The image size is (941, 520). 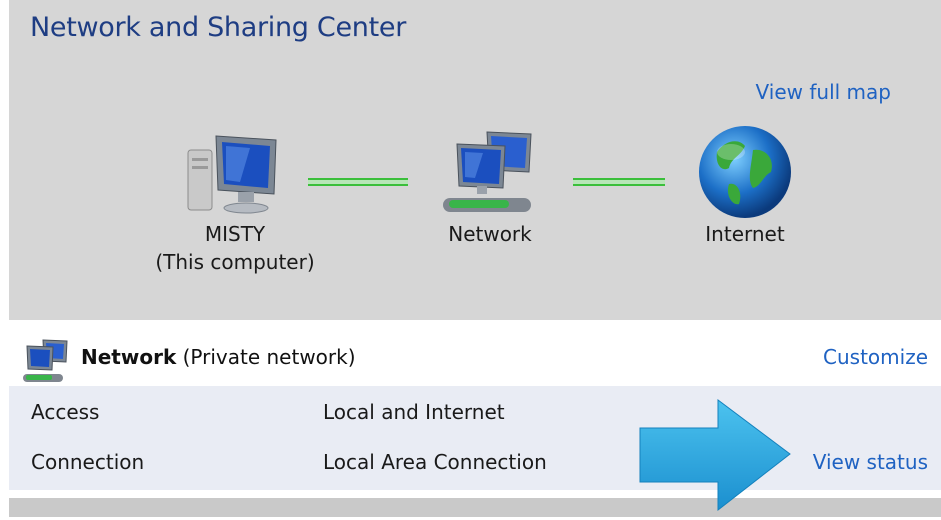 I want to click on globe-icon, so click(x=745, y=171).